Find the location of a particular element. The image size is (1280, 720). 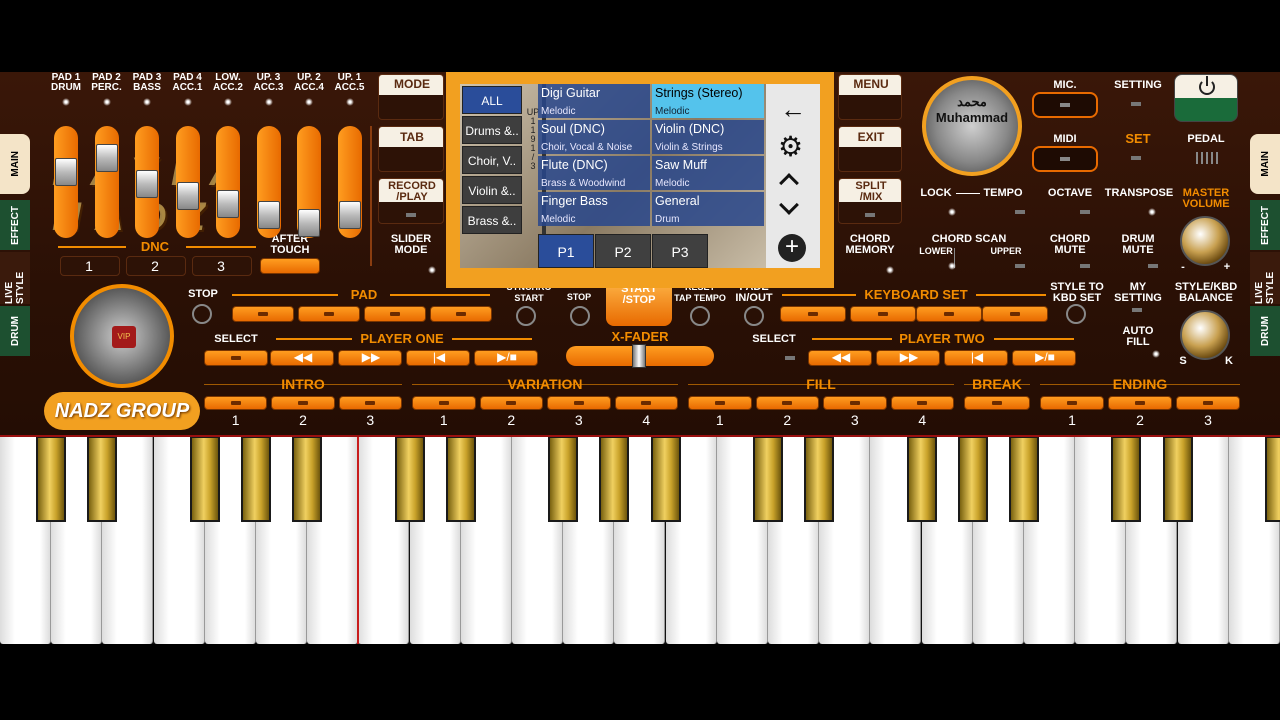

sound-cell: Violin (DNC) Violin & Strings is located at coordinates (708, 137).